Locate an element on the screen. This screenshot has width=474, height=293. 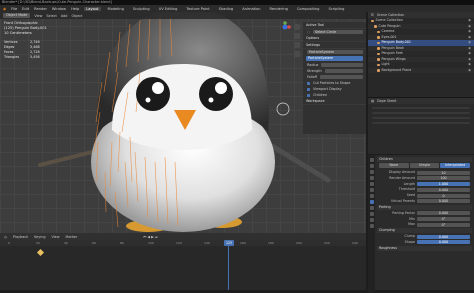
ruler-tick: 200 is located at coordinates (299, 243).